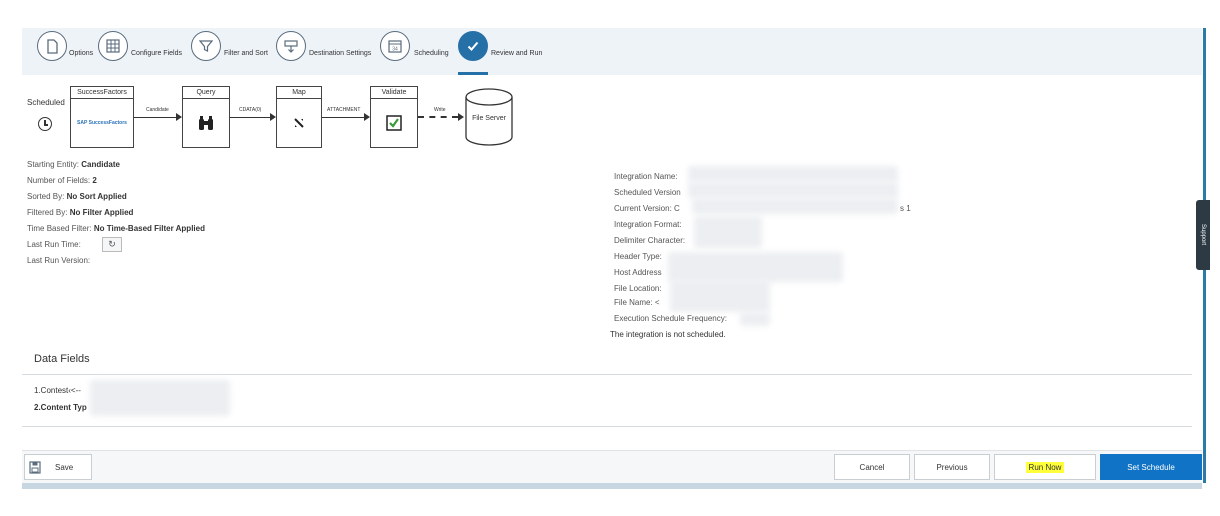  Describe the element at coordinates (100, 164) in the screenshot. I see `kv-value: Candidate` at that location.